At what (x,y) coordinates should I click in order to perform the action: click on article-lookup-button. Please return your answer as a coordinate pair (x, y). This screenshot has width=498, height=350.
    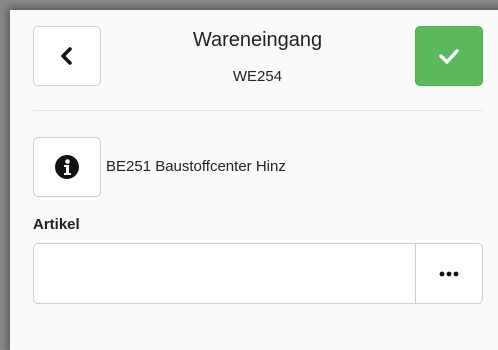
    Looking at the image, I should click on (449, 273).